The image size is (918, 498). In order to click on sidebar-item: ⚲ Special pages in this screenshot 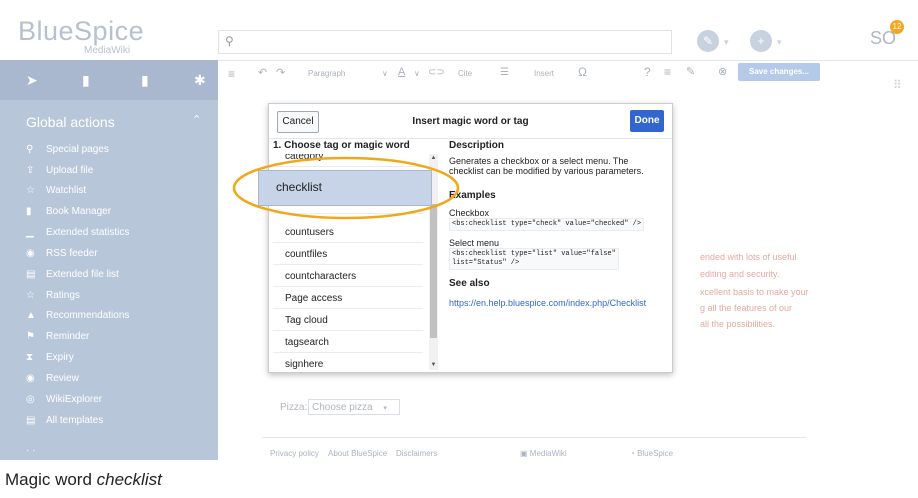, I will do `click(67, 150)`.